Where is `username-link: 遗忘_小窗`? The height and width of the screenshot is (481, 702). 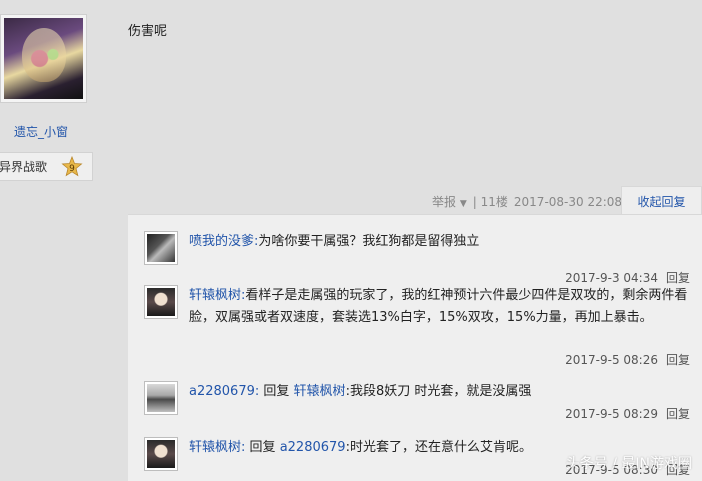 username-link: 遗忘_小窗 is located at coordinates (41, 131).